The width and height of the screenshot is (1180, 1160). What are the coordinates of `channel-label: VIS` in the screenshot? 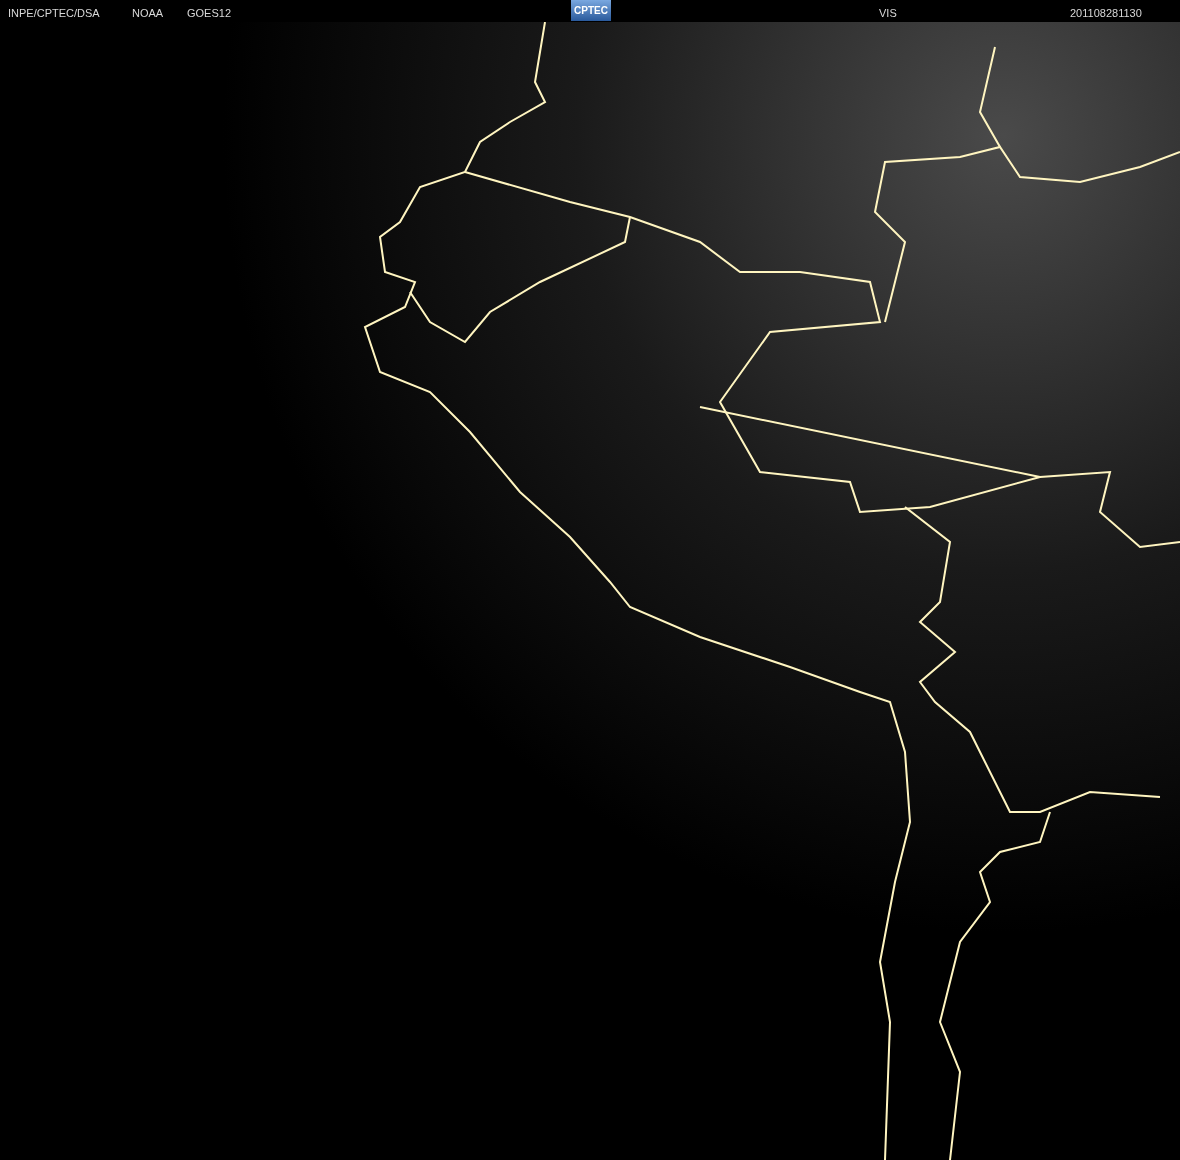 It's located at (888, 13).